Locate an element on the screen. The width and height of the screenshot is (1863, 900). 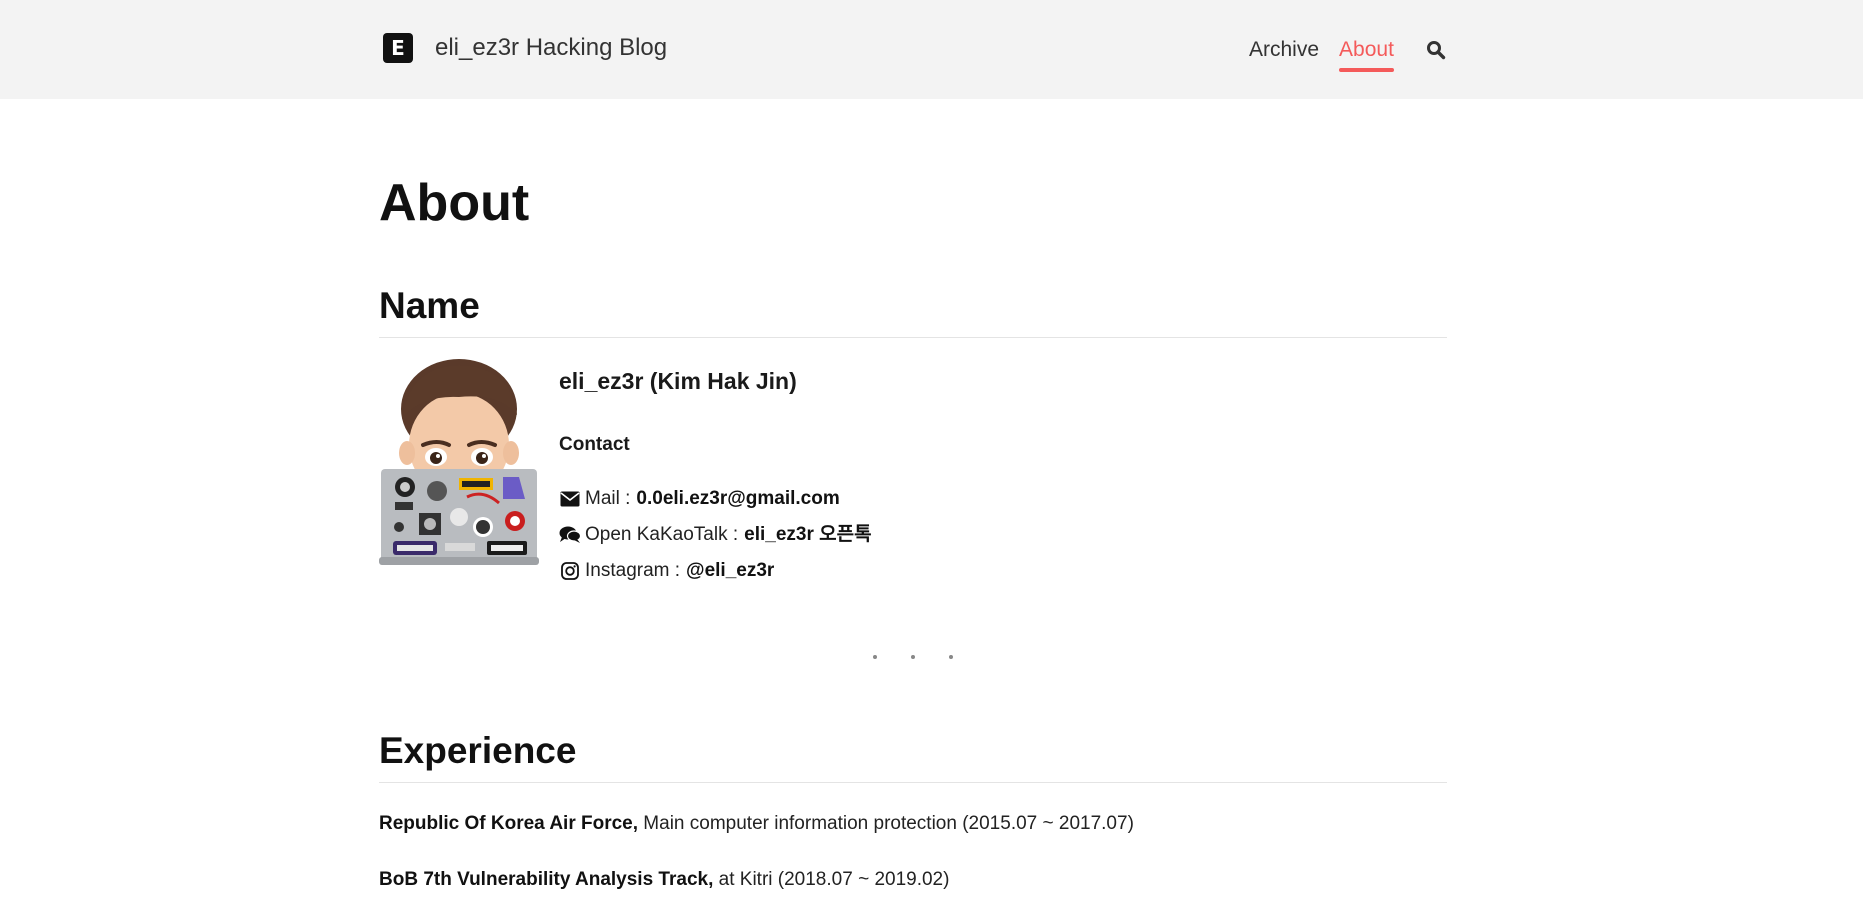
avatar is located at coordinates (459, 462).